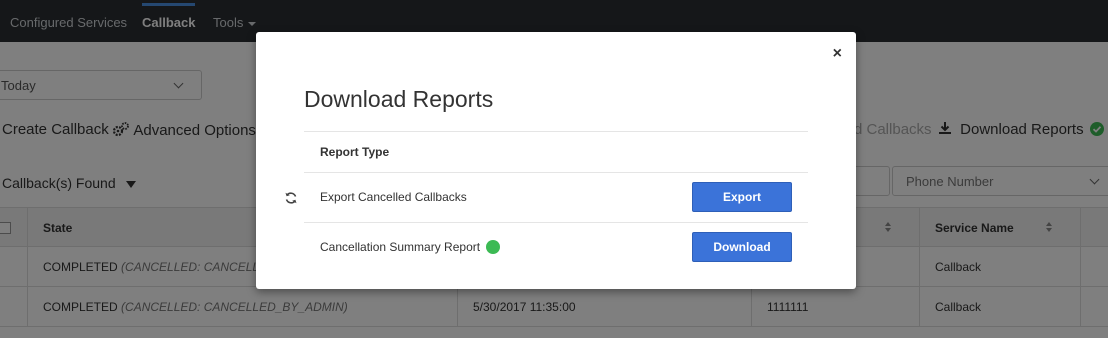 Image resolution: width=1108 pixels, height=338 pixels. Describe the element at coordinates (742, 197) in the screenshot. I see `export-button: Export` at that location.